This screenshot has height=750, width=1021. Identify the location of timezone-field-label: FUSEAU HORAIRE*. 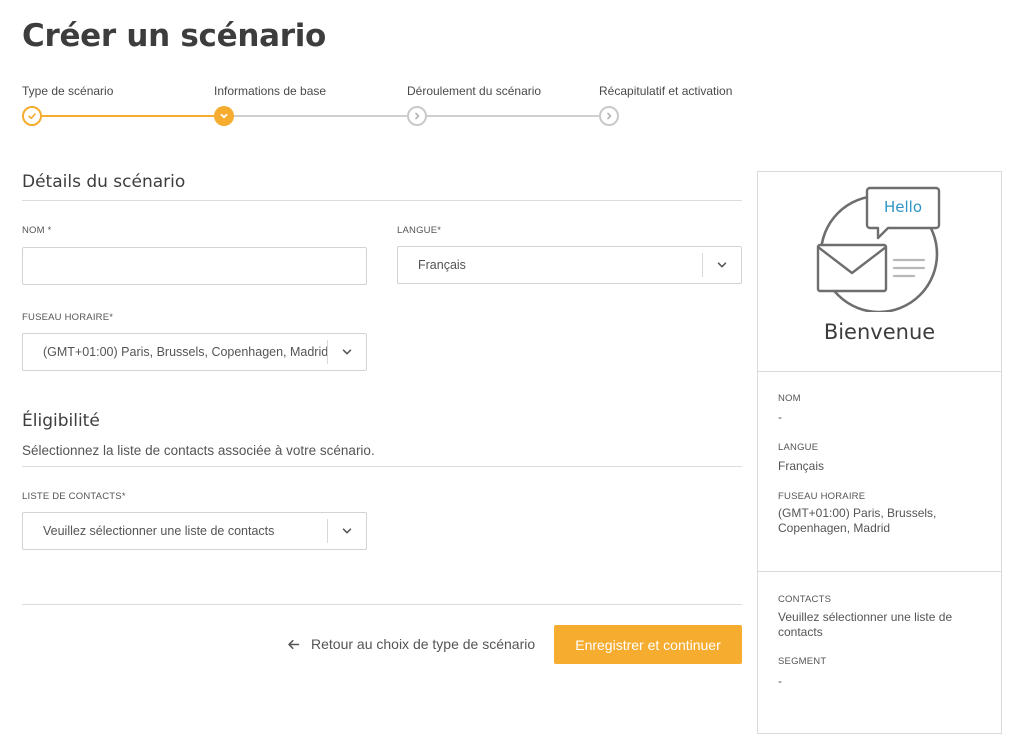
(68, 317).